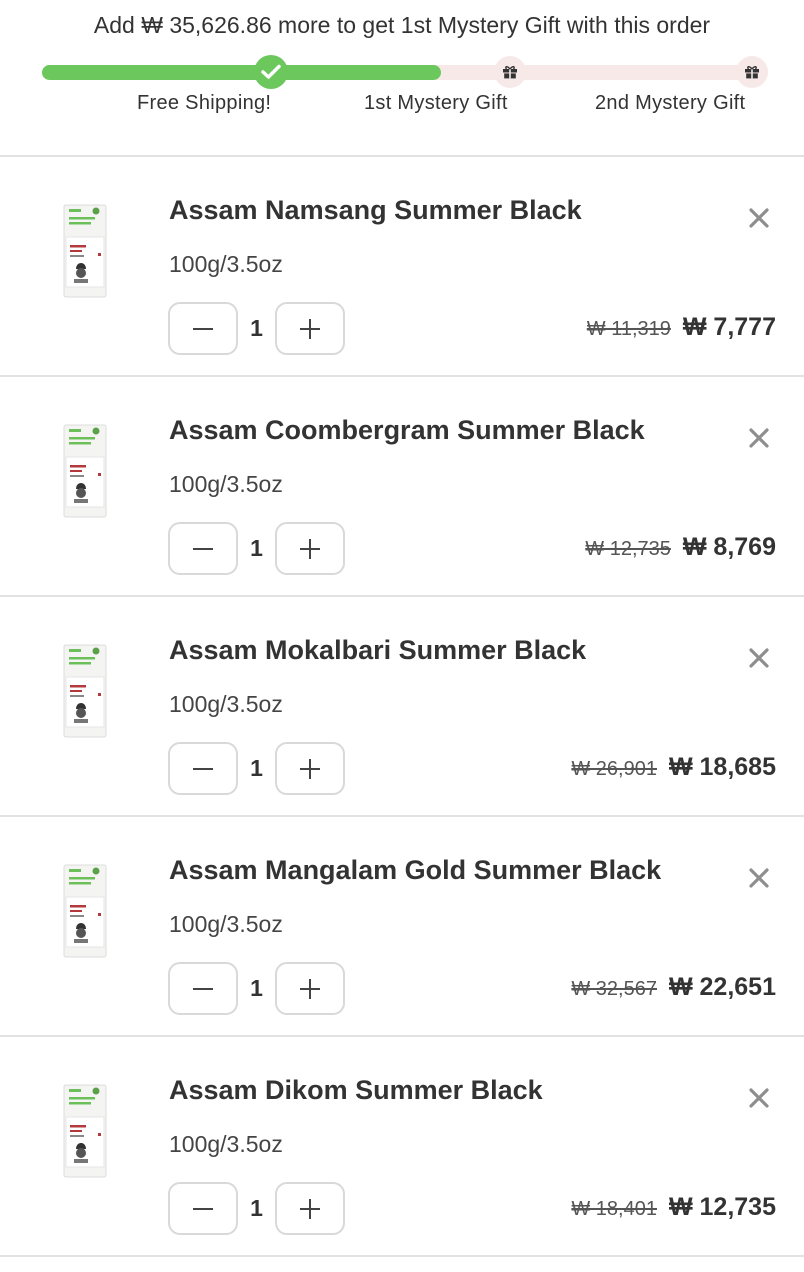 The height and width of the screenshot is (1272, 804). What do you see at coordinates (628, 329) in the screenshot?
I see `original-price: ₩ 11,319` at bounding box center [628, 329].